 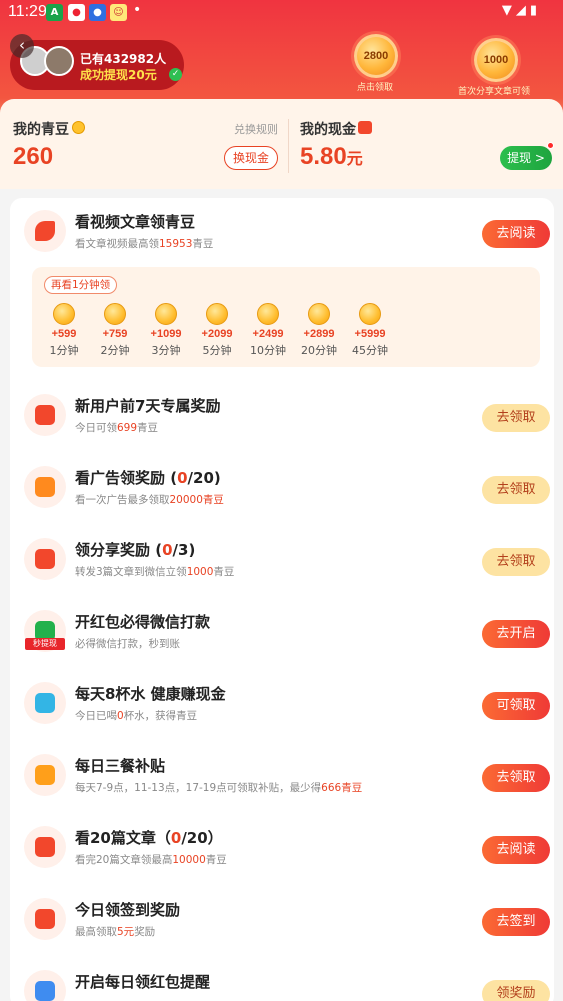 I want to click on task-video-read: 看视频文章领青豆 看文章视频最高领15953青豆 去阅读, so click(x=282, y=234).